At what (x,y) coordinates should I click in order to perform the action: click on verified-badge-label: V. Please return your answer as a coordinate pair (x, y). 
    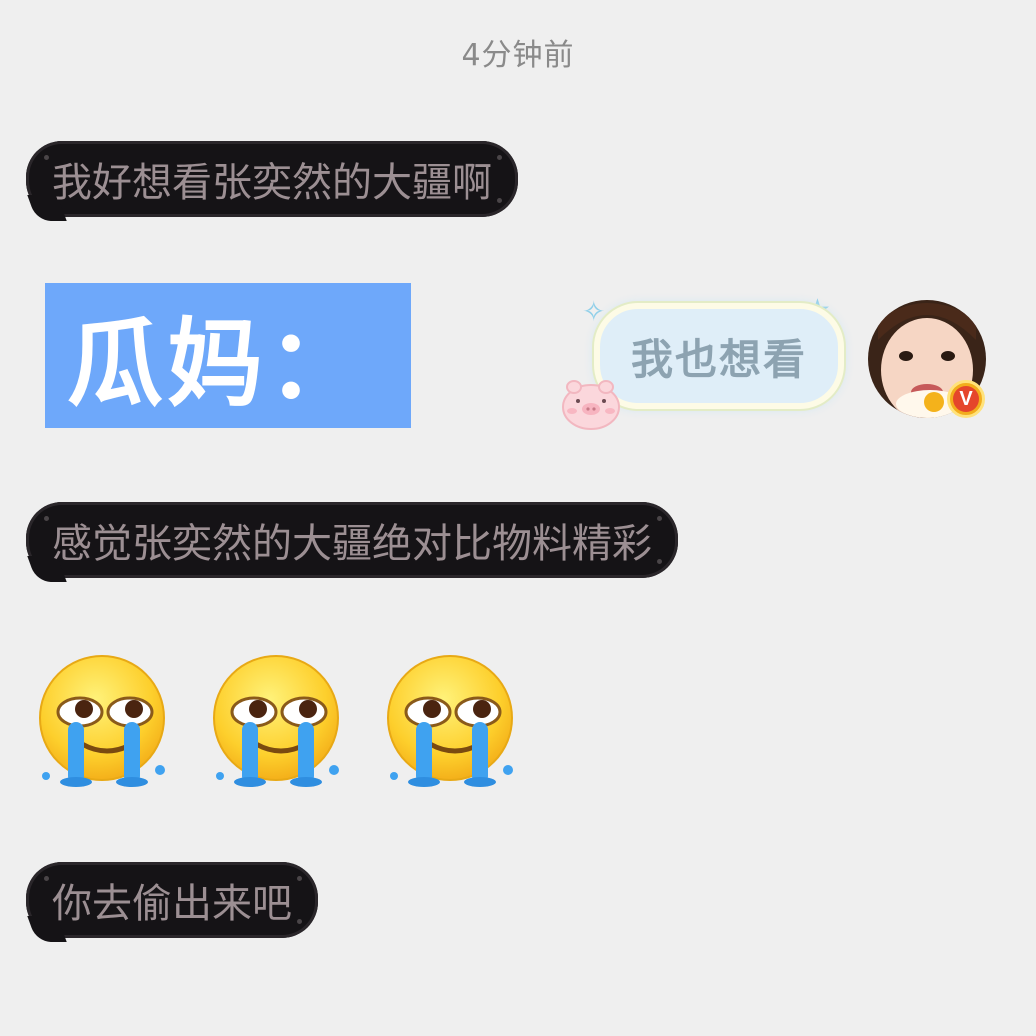
    Looking at the image, I should click on (966, 399).